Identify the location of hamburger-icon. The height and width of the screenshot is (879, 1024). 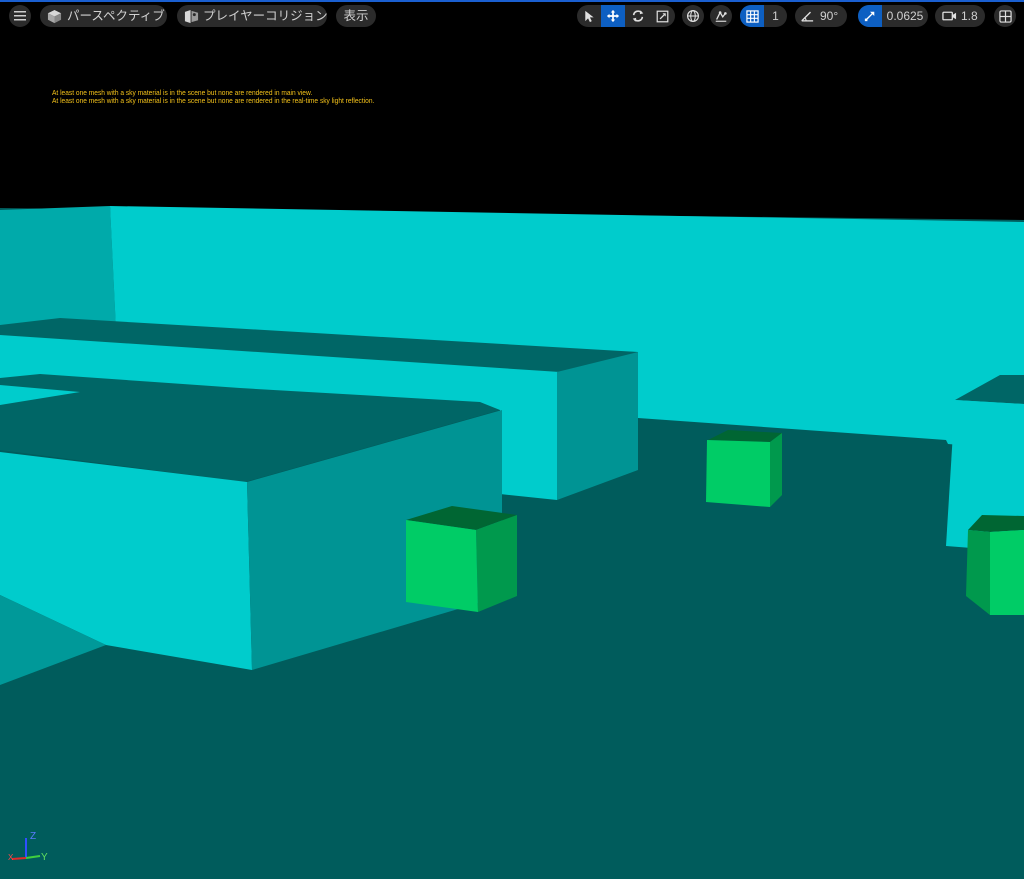
(20, 16).